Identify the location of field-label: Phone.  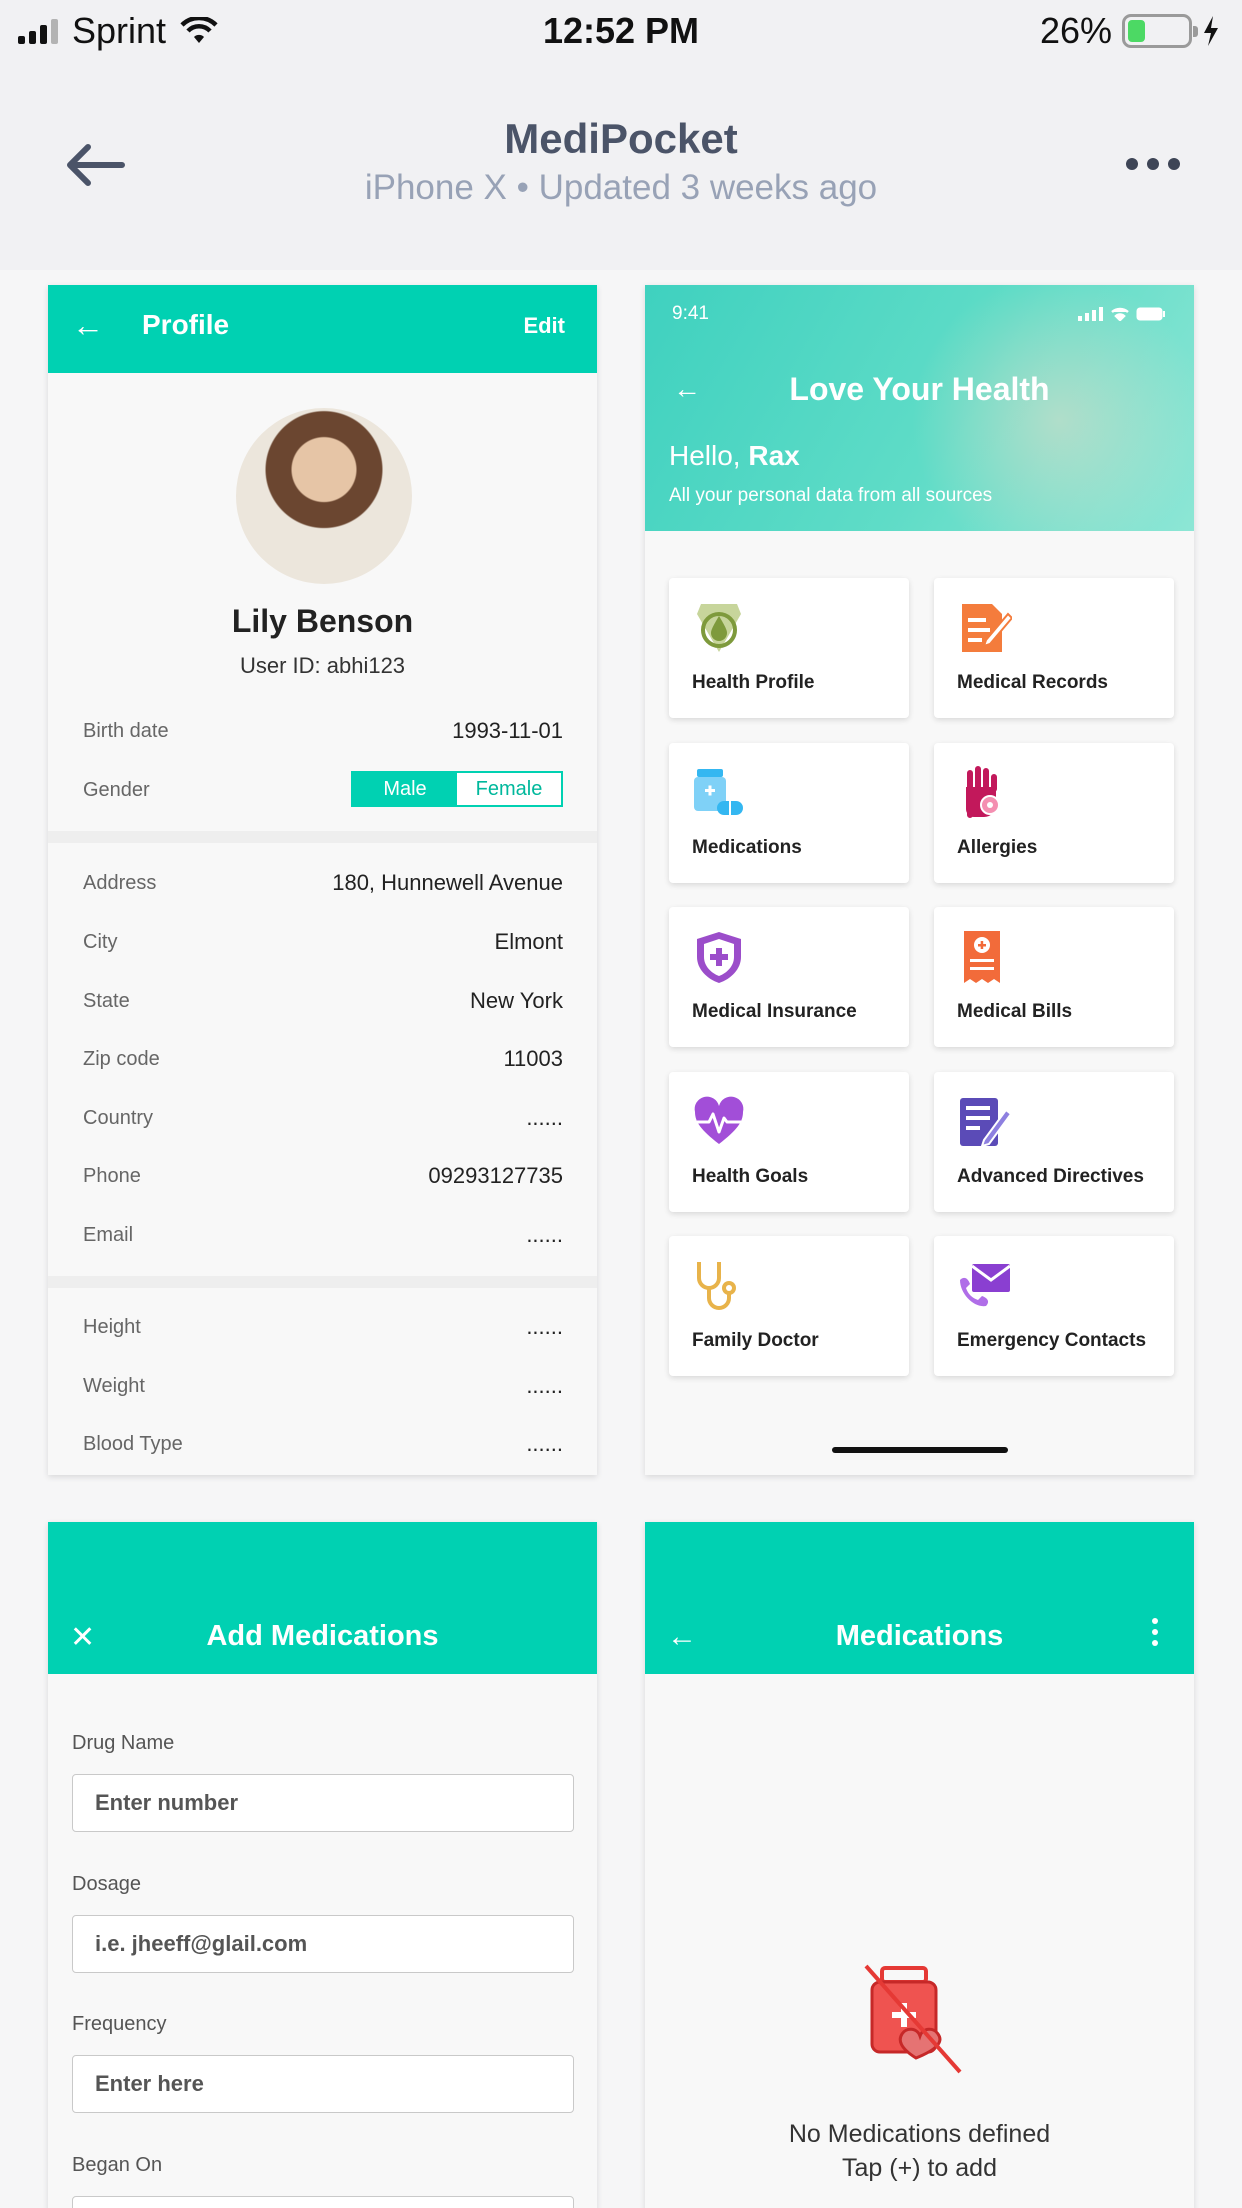
(112, 1176).